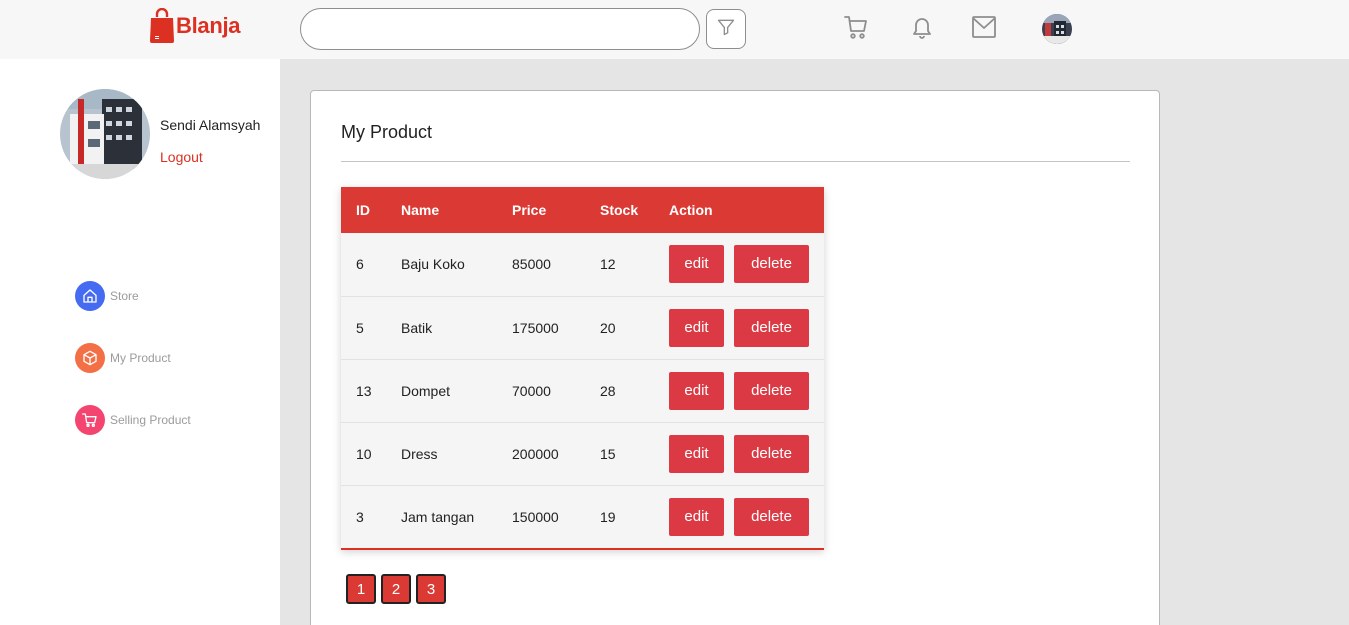 The height and width of the screenshot is (625, 1349). I want to click on cell-id: 5, so click(360, 327).